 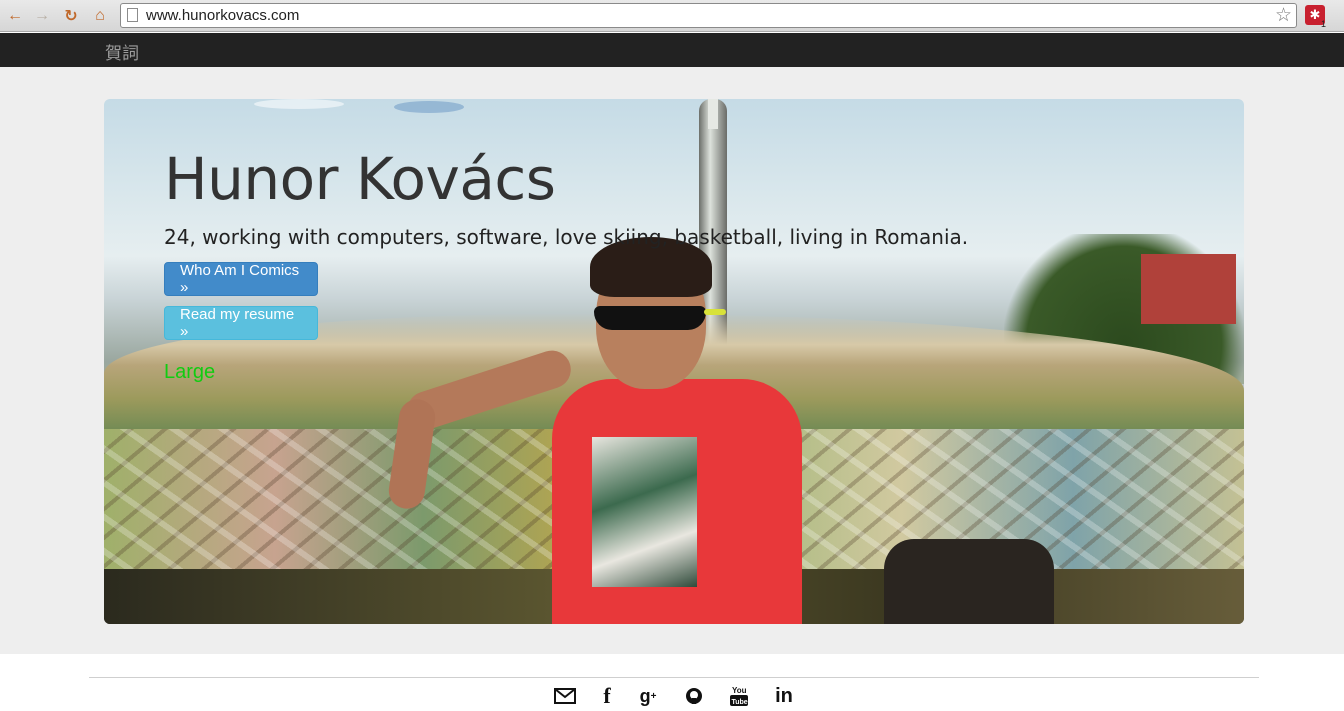 What do you see at coordinates (740, 702) in the screenshot?
I see `svg-text: Tube` at bounding box center [740, 702].